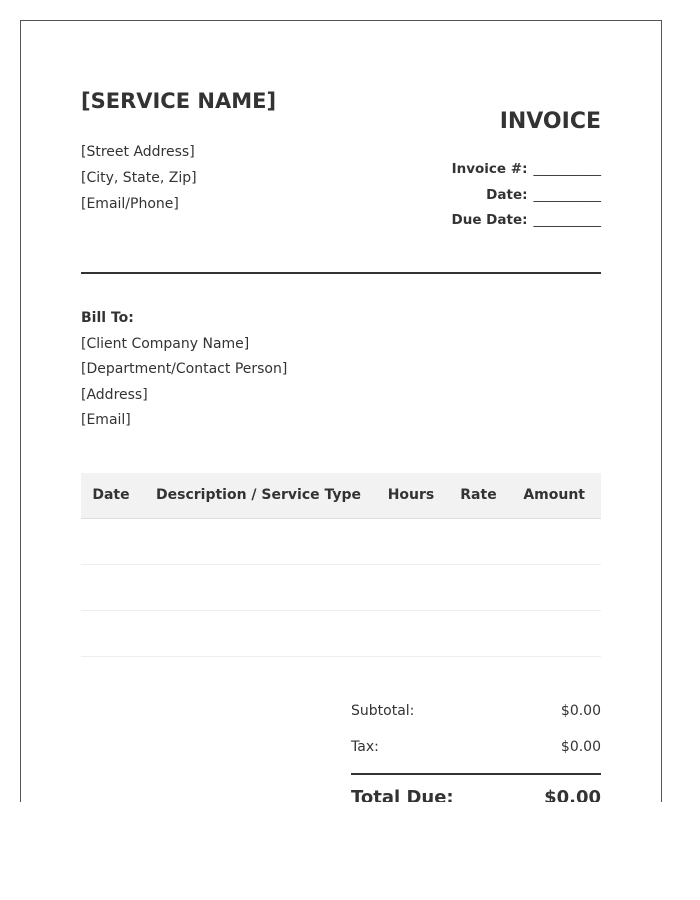 The height and width of the screenshot is (900, 700). I want to click on service-city: [City, State, Zip], so click(139, 178).